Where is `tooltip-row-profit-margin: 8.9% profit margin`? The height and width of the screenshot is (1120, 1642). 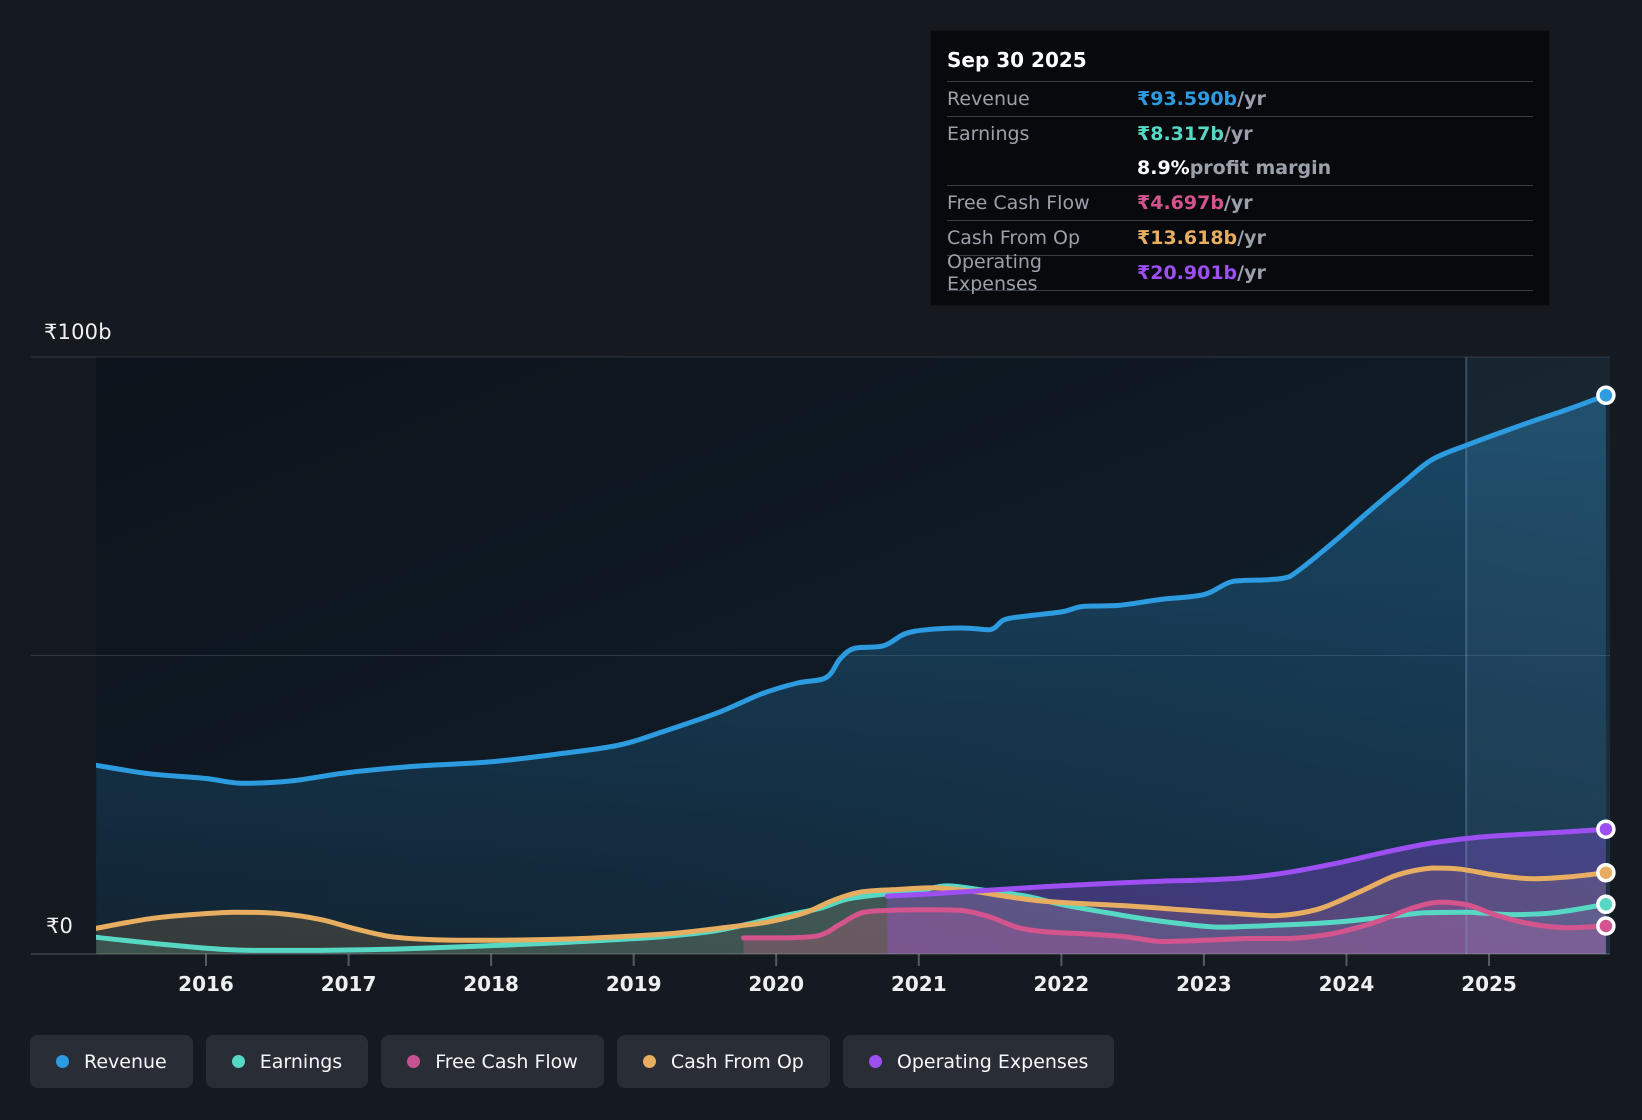 tooltip-row-profit-margin: 8.9% profit margin is located at coordinates (1240, 168).